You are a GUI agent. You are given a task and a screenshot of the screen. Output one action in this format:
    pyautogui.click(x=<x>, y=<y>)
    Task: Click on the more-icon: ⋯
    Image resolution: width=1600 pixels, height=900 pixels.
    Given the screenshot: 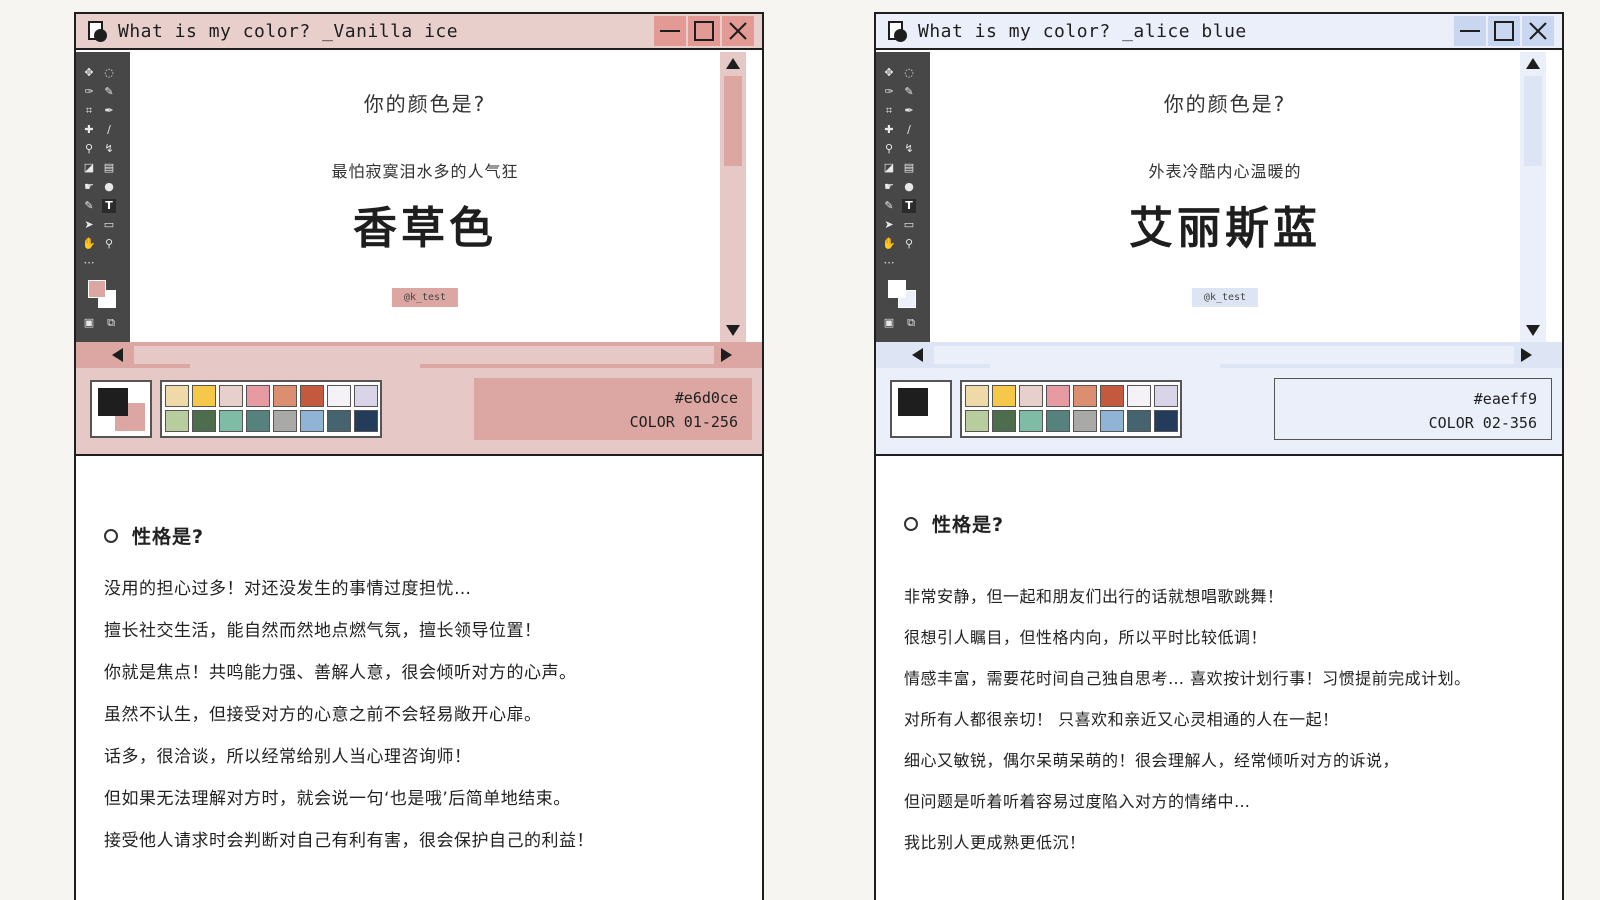 What is the action you would take?
    pyautogui.click(x=89, y=263)
    